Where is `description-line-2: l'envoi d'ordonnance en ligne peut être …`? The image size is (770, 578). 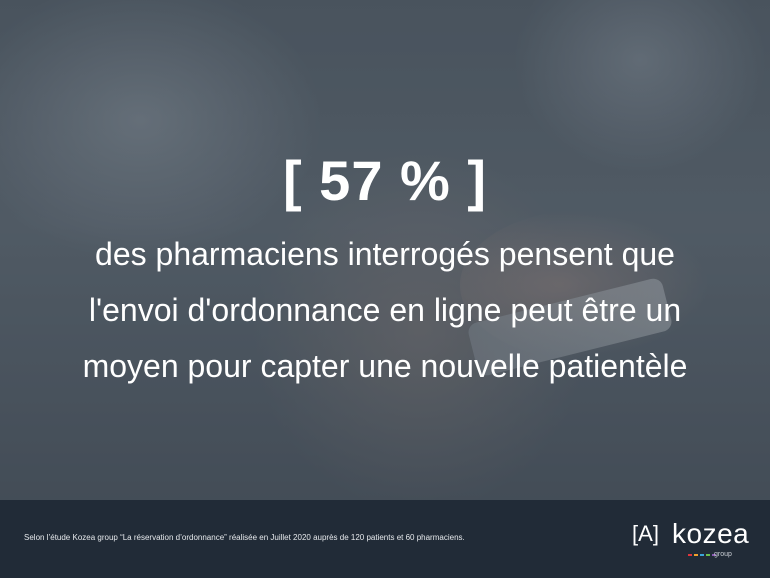 description-line-2: l'envoi d'ordonnance en ligne peut être … is located at coordinates (385, 310).